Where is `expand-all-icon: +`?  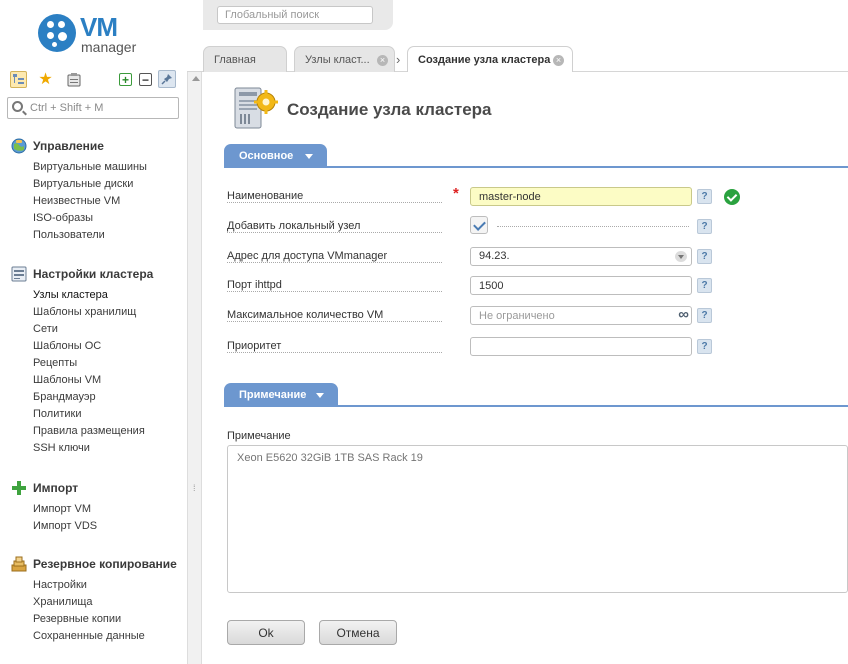 expand-all-icon: + is located at coordinates (125, 79).